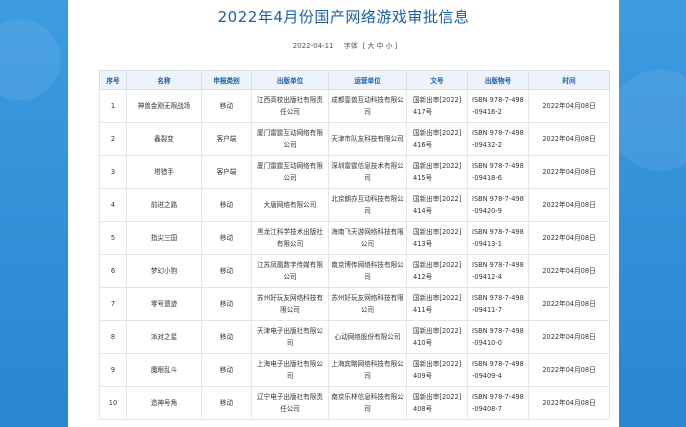  I want to click on cell-isbn: ISBN 978-7-498-09409-4, so click(498, 370).